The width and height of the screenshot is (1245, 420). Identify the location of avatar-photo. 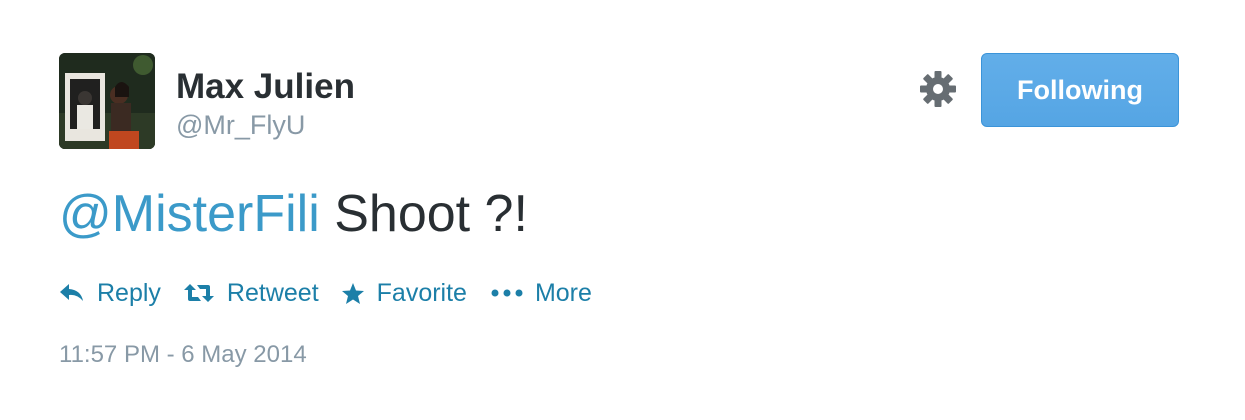
(107, 101).